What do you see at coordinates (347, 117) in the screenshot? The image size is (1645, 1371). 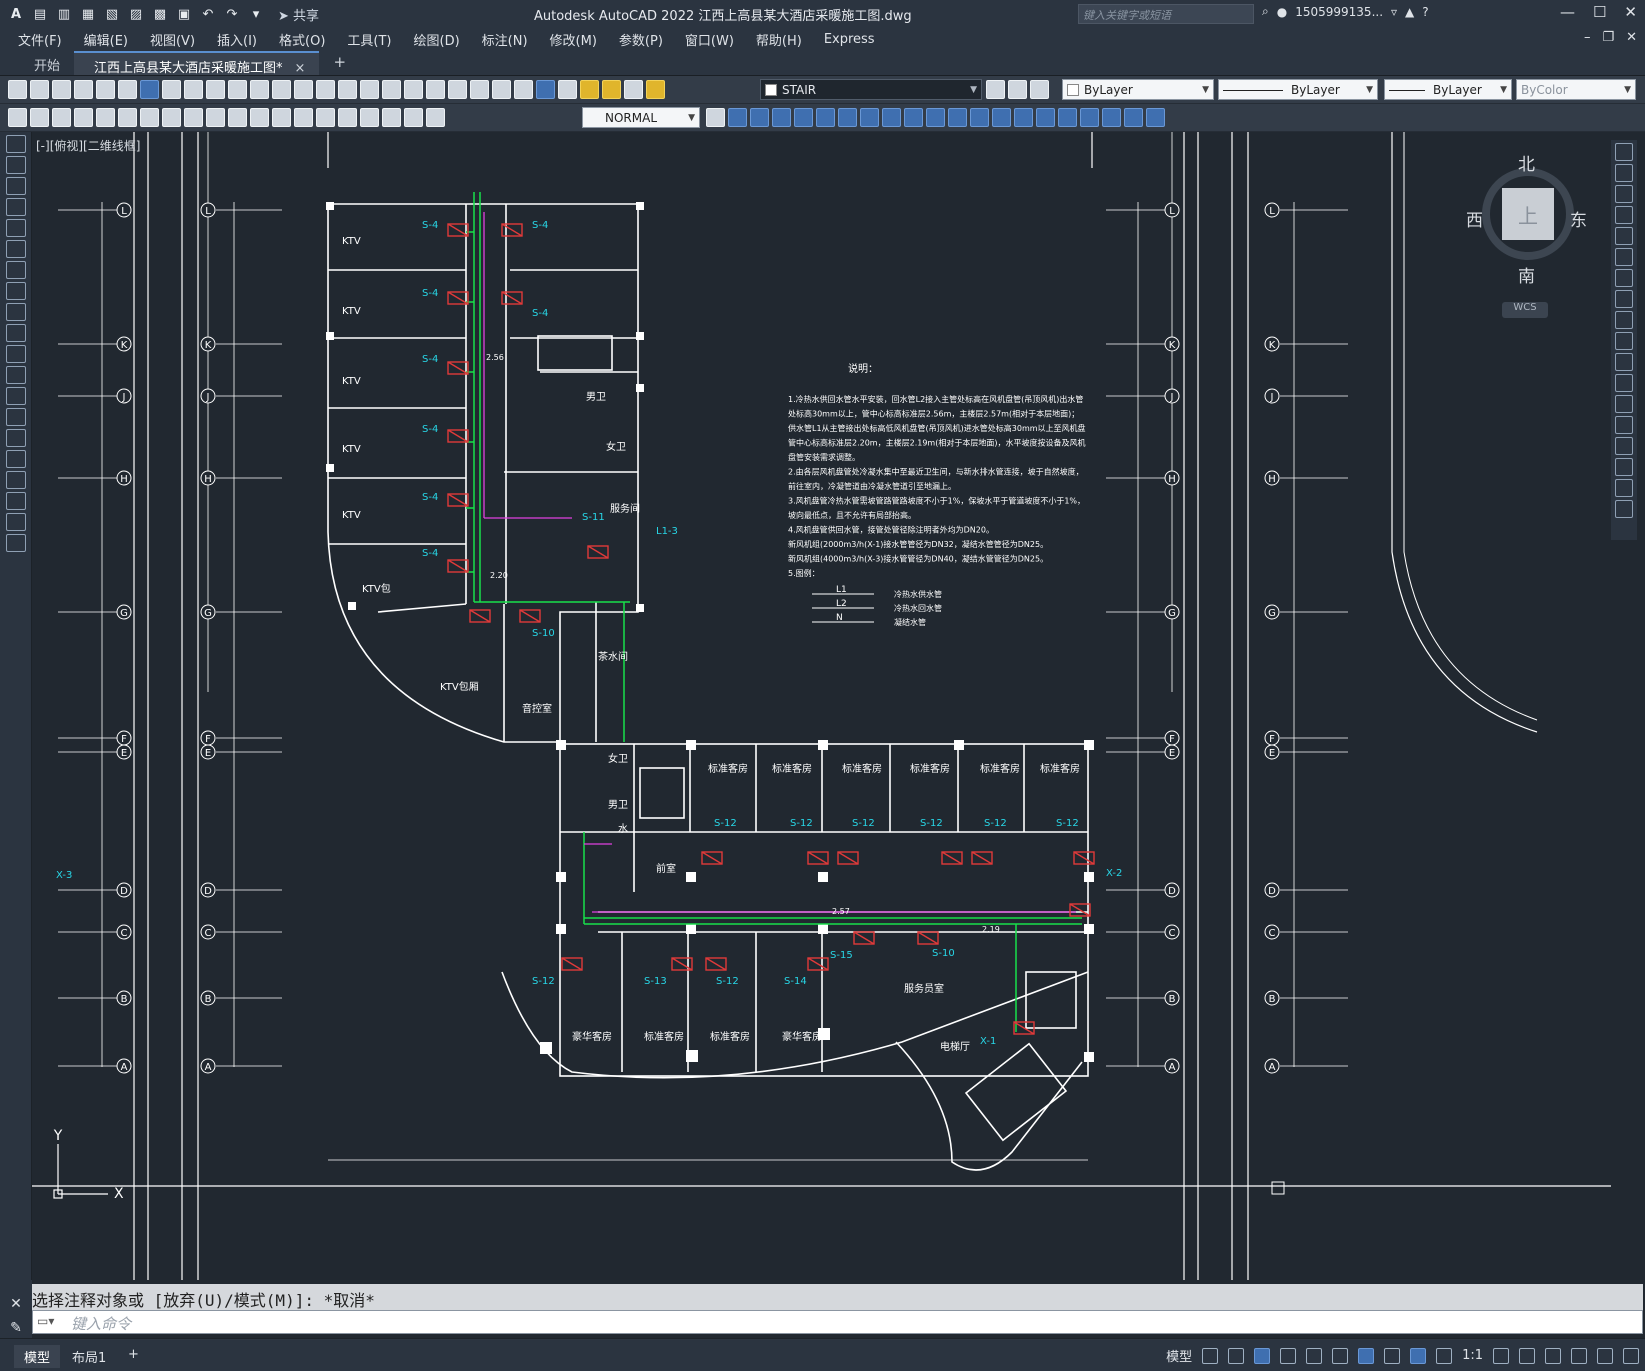 I see `inspect-icon` at bounding box center [347, 117].